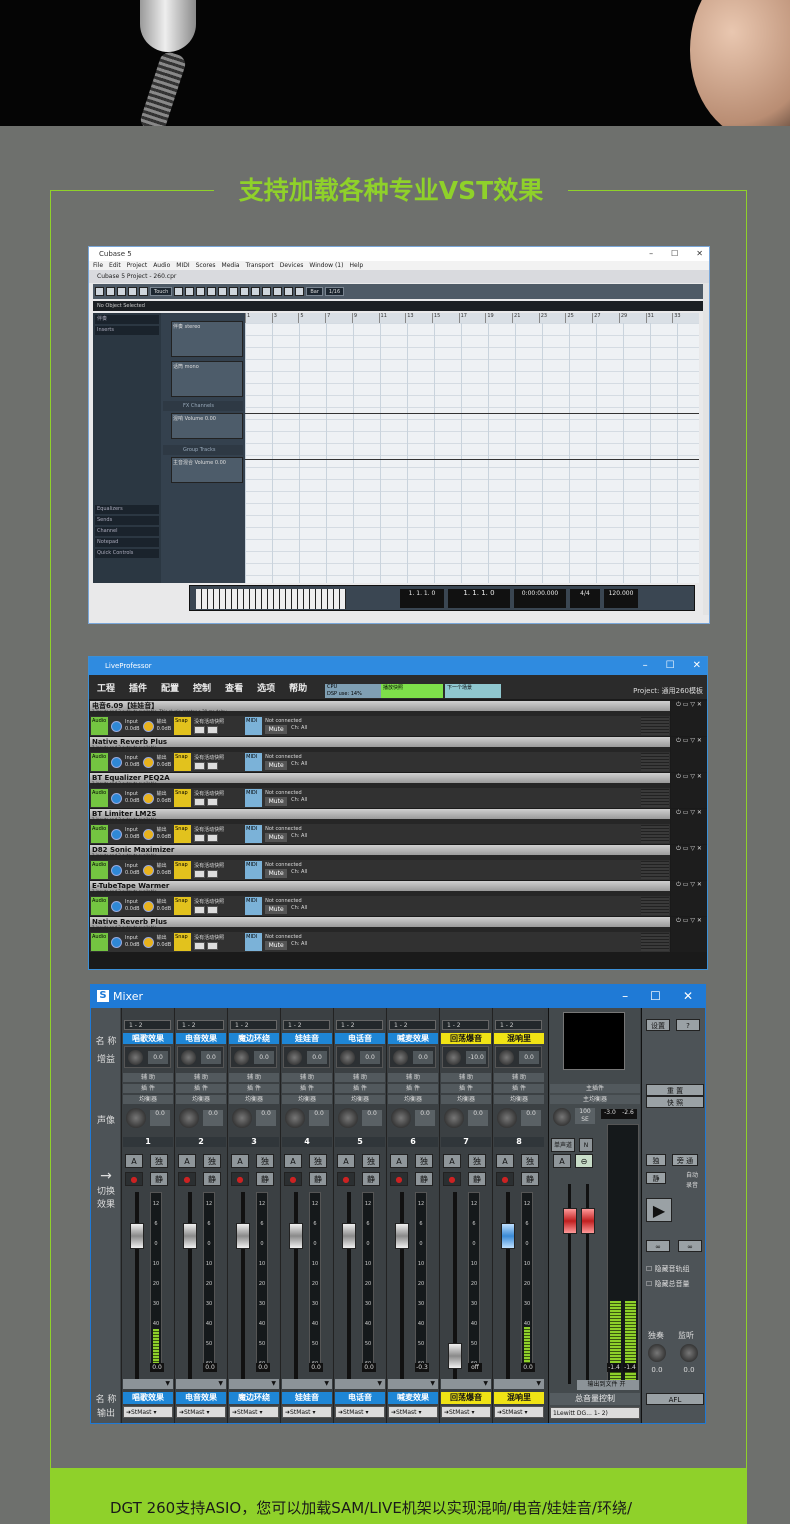 Image resolution: width=790 pixels, height=1524 pixels. Describe the element at coordinates (688, 1025) in the screenshot. I see `help-button: ?` at that location.